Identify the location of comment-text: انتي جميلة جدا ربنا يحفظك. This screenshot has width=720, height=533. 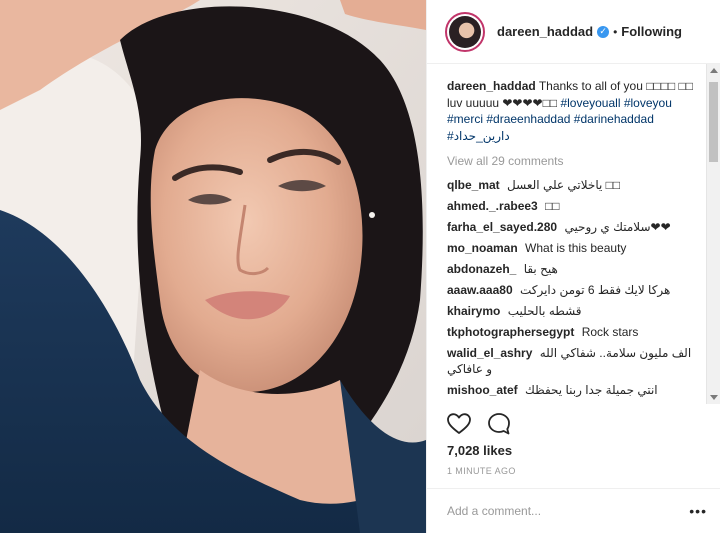
(591, 390).